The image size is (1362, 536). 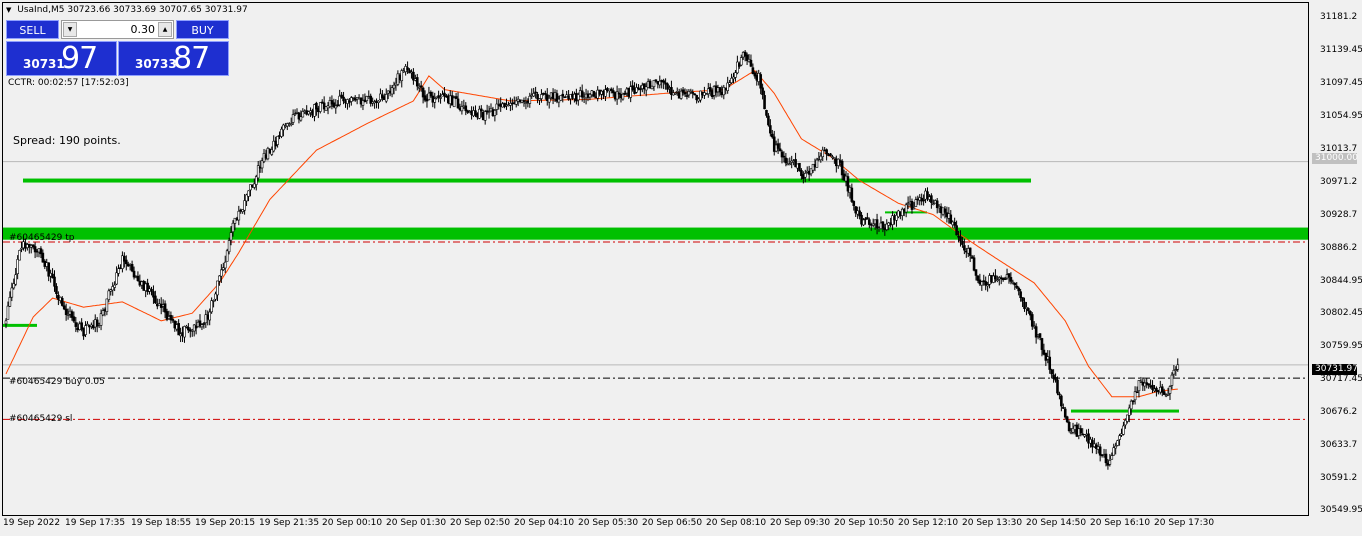 What do you see at coordinates (1335, 158) in the screenshot?
I see `level-price-tag: 31000.00` at bounding box center [1335, 158].